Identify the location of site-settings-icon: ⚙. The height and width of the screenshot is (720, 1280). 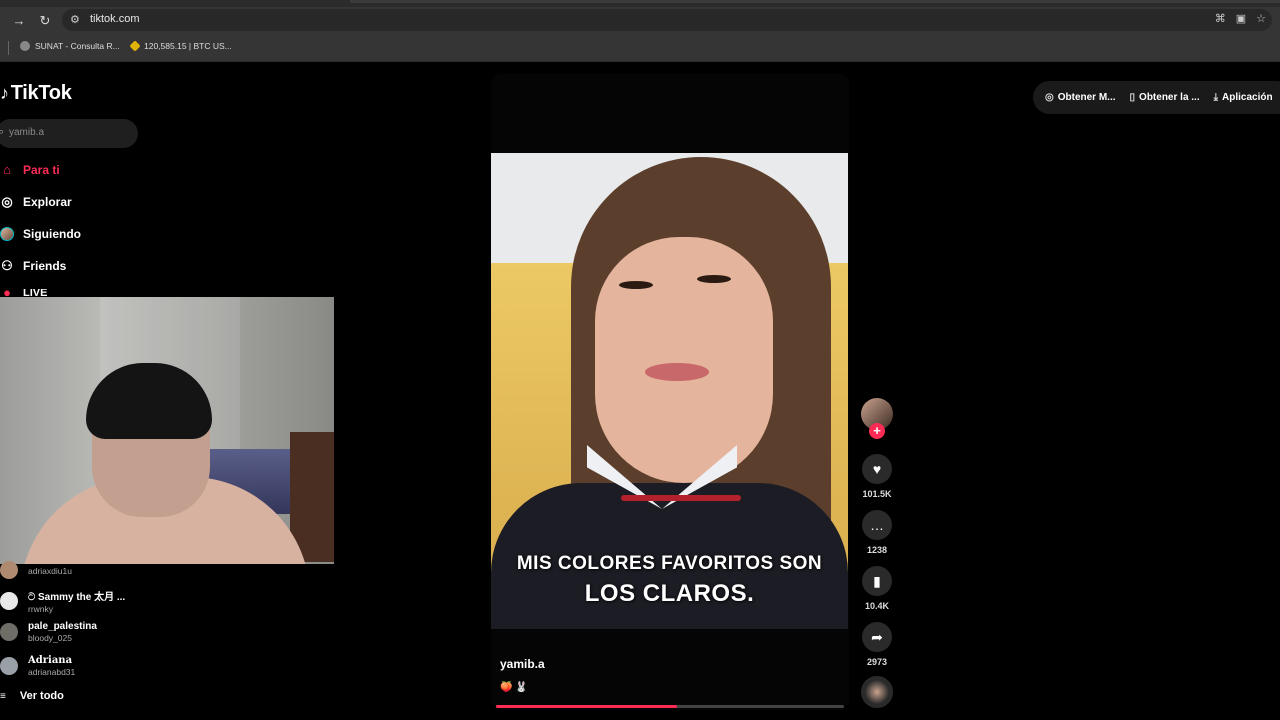
(75, 19).